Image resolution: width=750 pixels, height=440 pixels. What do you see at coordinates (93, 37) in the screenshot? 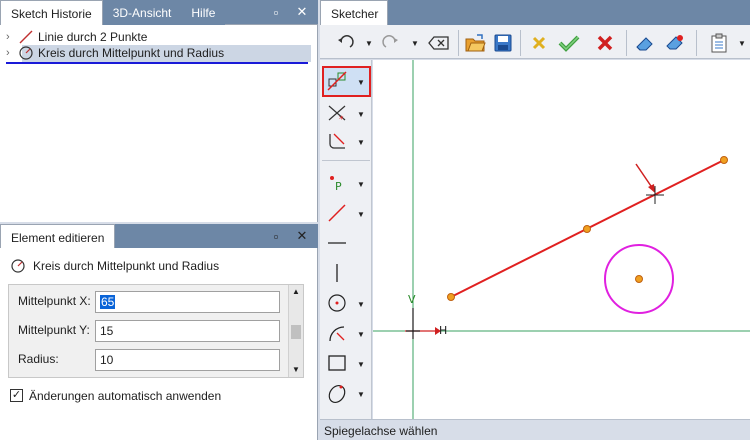
I see `tree-item-label: Linie durch 2 Punkte` at bounding box center [93, 37].